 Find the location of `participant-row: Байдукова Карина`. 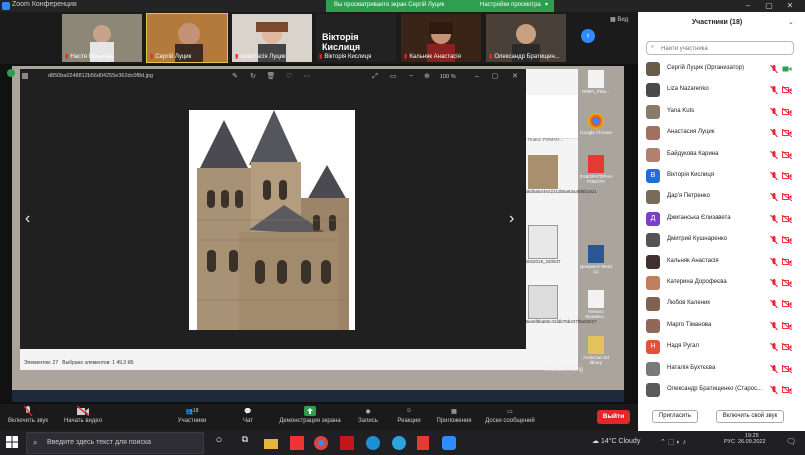

participant-row: Байдукова Карина is located at coordinates (721, 155).